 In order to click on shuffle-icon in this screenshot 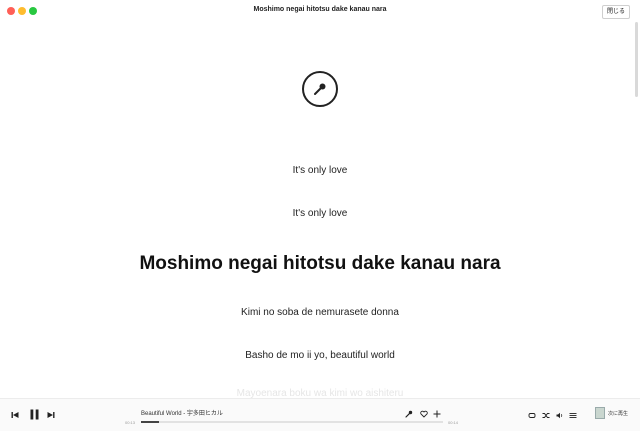, I will do `click(546, 415)`.